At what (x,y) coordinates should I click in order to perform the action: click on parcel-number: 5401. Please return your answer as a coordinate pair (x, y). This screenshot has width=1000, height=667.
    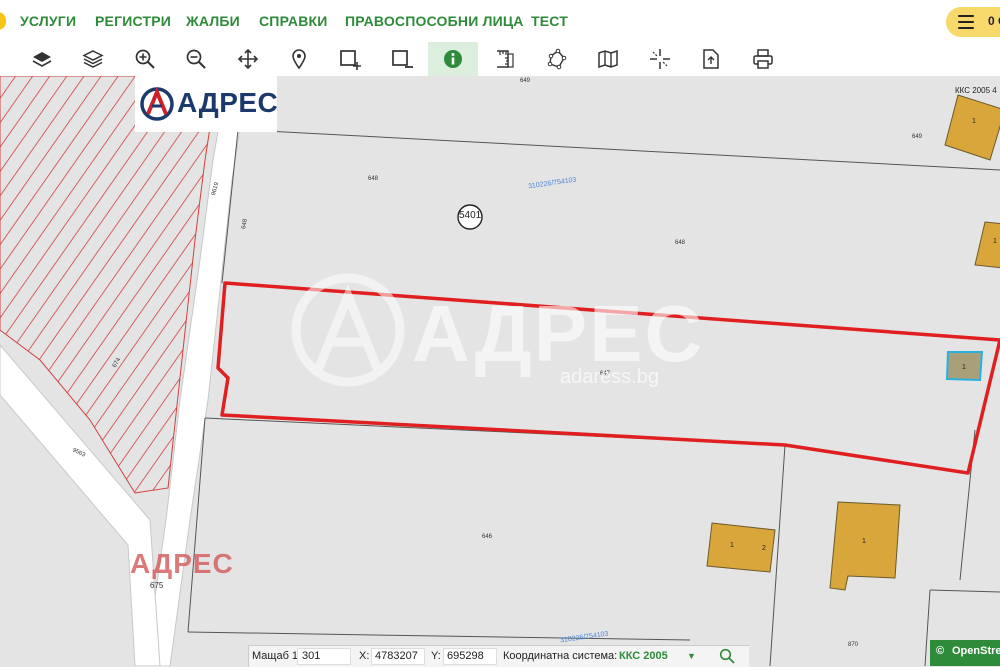
    Looking at the image, I should click on (470, 215).